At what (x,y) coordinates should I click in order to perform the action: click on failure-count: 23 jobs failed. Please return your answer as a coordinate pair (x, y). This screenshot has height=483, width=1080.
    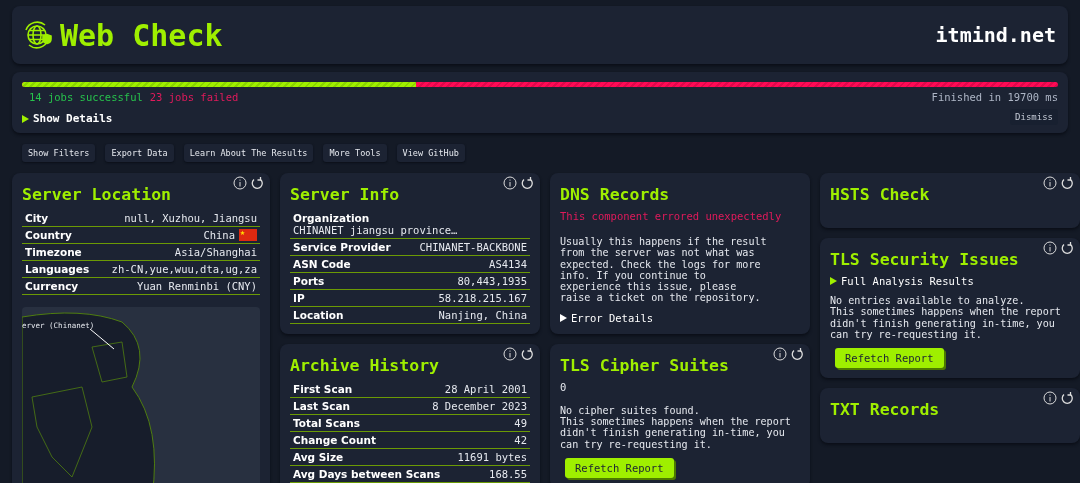
    Looking at the image, I should click on (194, 97).